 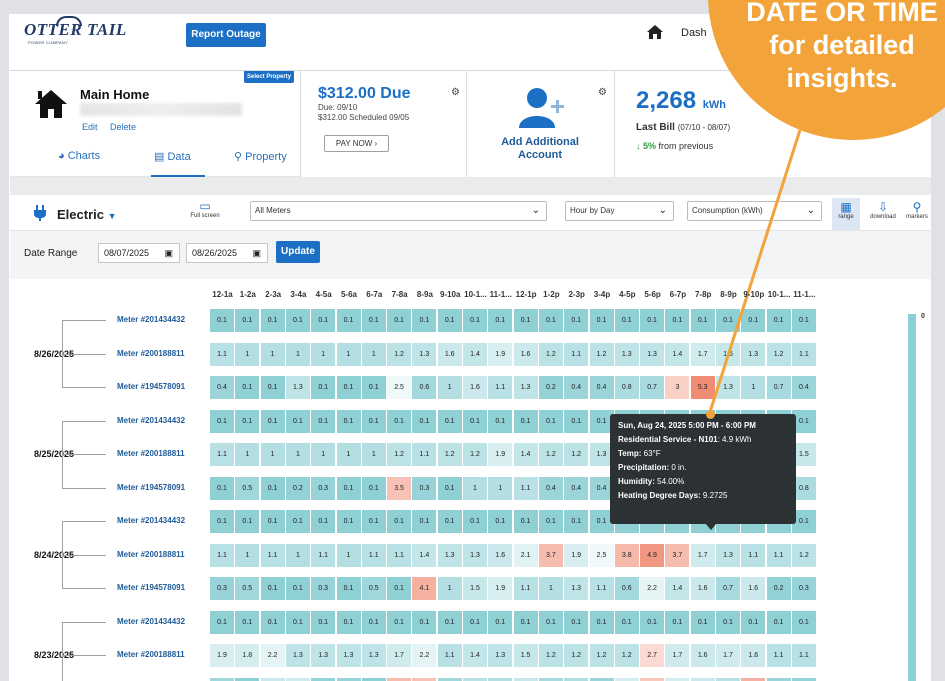 I want to click on heatmap-cell: 1.9, so click(x=576, y=555).